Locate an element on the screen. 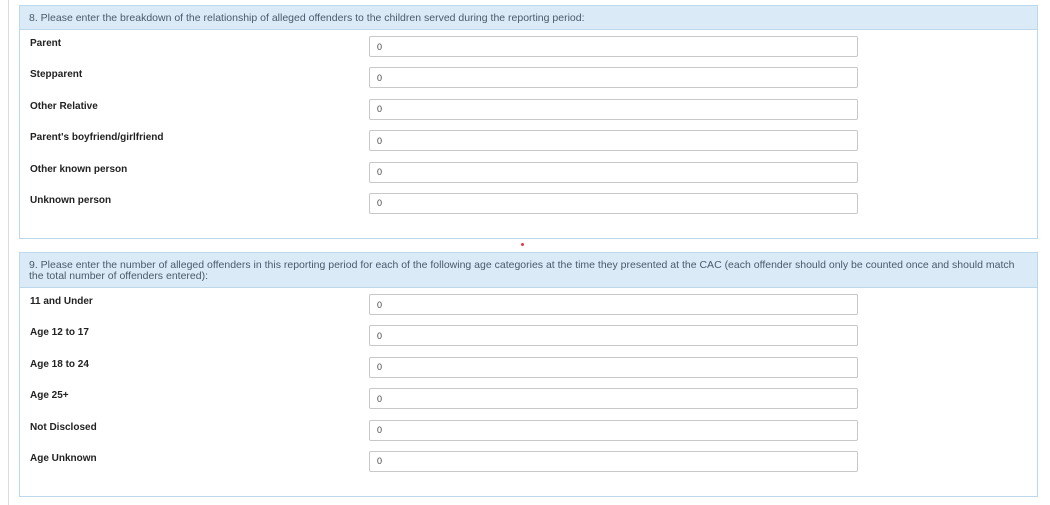 The width and height of the screenshot is (1050, 505). row-parent-partner: Parent's boyfriend/girlfriend is located at coordinates (528, 141).